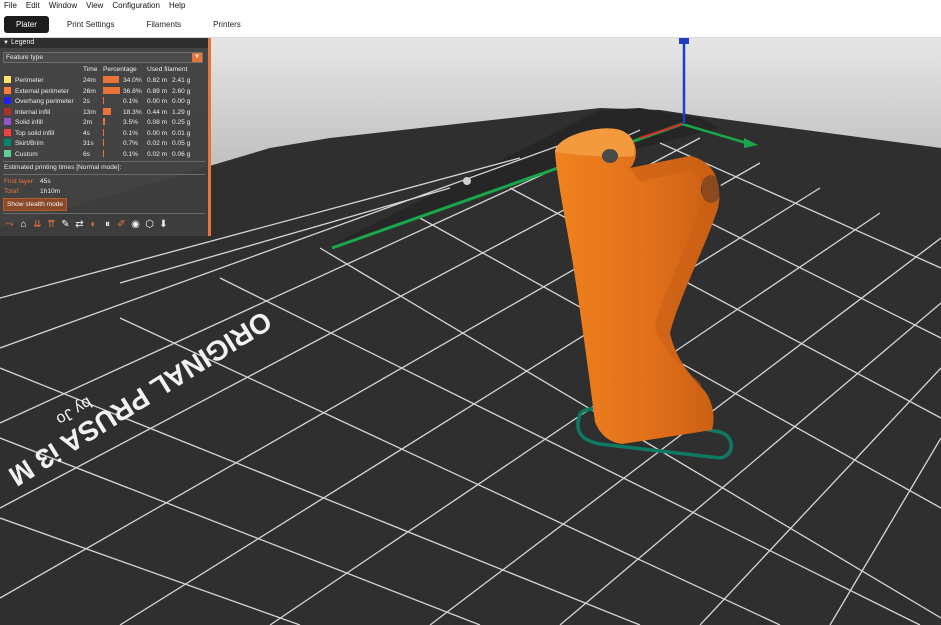 This screenshot has height=625, width=941. Describe the element at coordinates (29, 143) in the screenshot. I see `feature-name: Skirt/Brim` at that location.